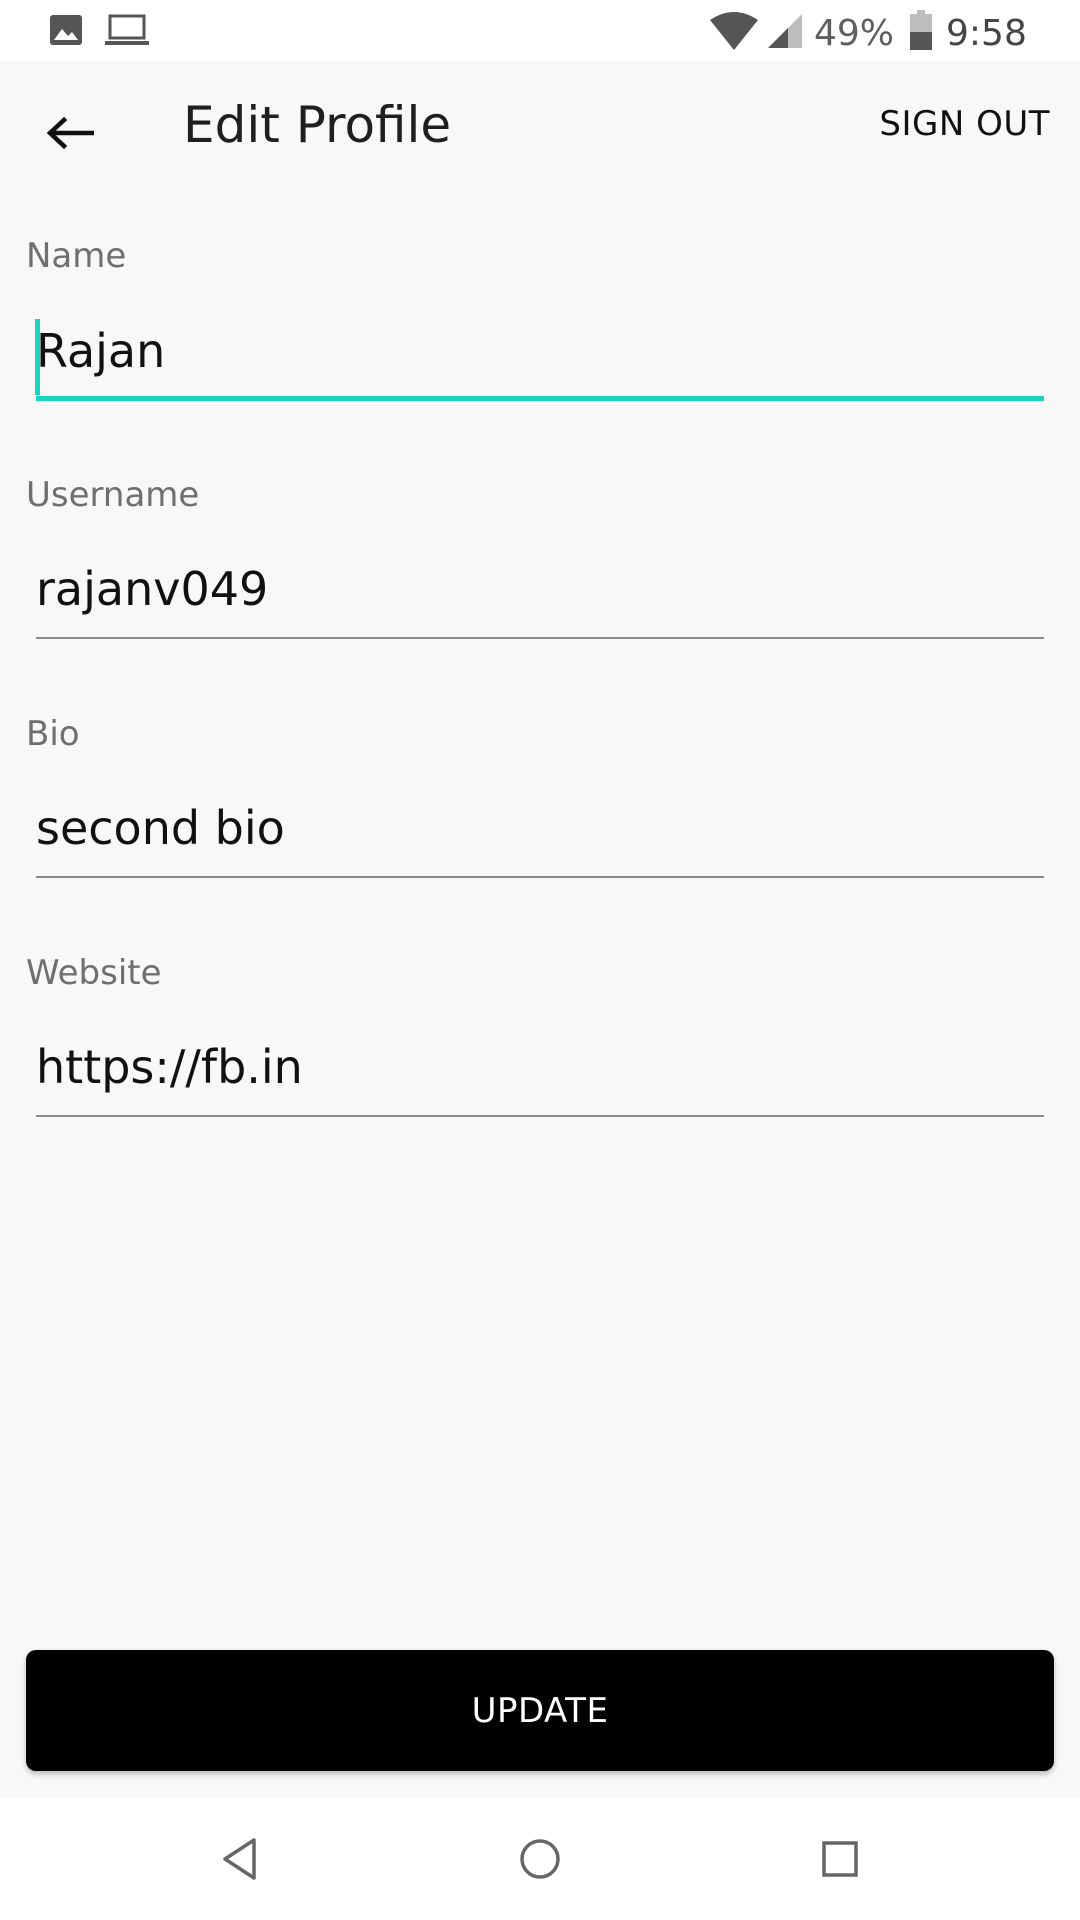 The height and width of the screenshot is (1920, 1080). I want to click on status-bar: 49% 9:58, so click(540, 30).